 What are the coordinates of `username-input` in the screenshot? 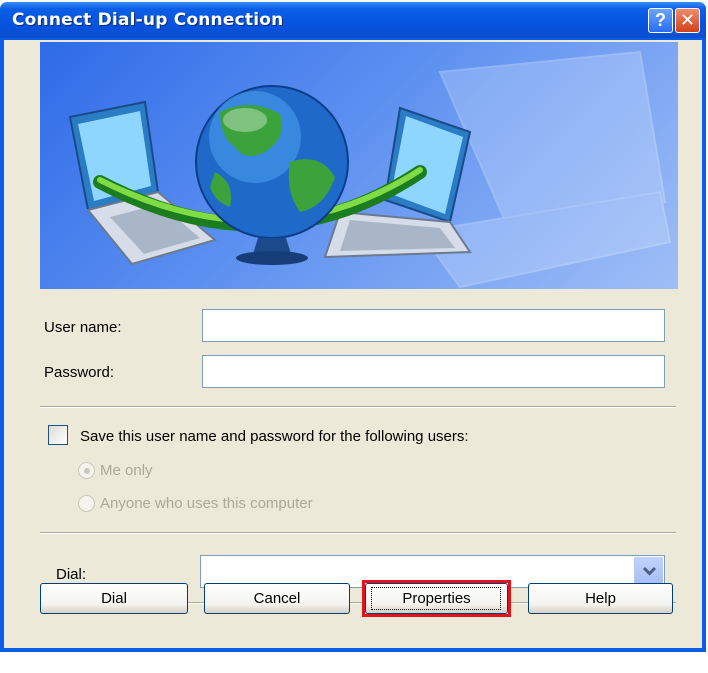 It's located at (433, 325).